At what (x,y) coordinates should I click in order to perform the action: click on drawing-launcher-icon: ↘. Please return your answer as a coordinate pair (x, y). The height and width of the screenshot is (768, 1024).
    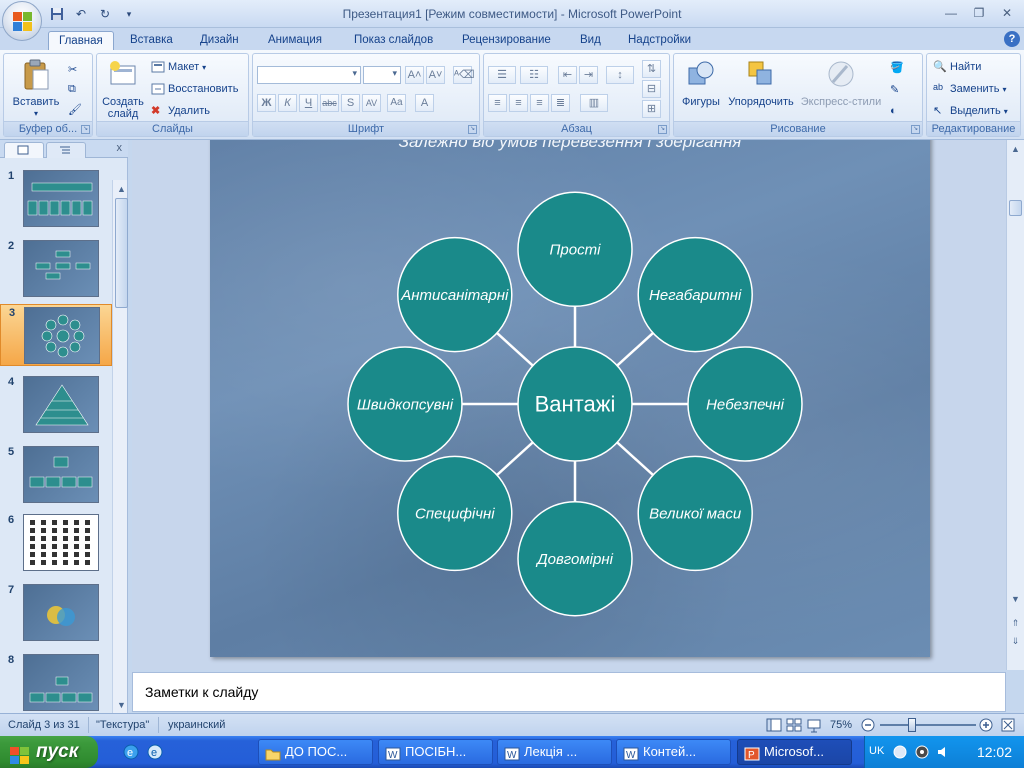
    Looking at the image, I should click on (915, 129).